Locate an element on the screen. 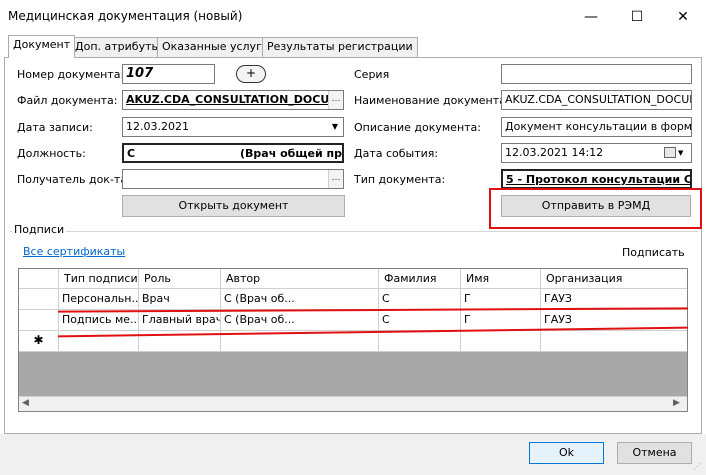  event-date-label: Дата события: is located at coordinates (396, 153).